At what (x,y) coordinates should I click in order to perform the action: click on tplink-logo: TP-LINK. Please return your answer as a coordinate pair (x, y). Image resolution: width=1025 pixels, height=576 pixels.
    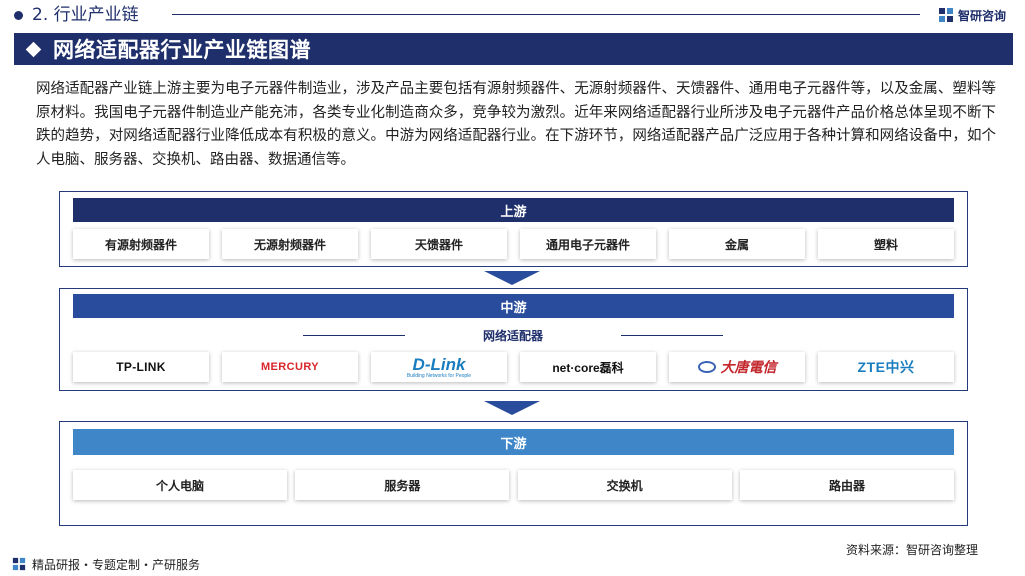
    Looking at the image, I should click on (141, 367).